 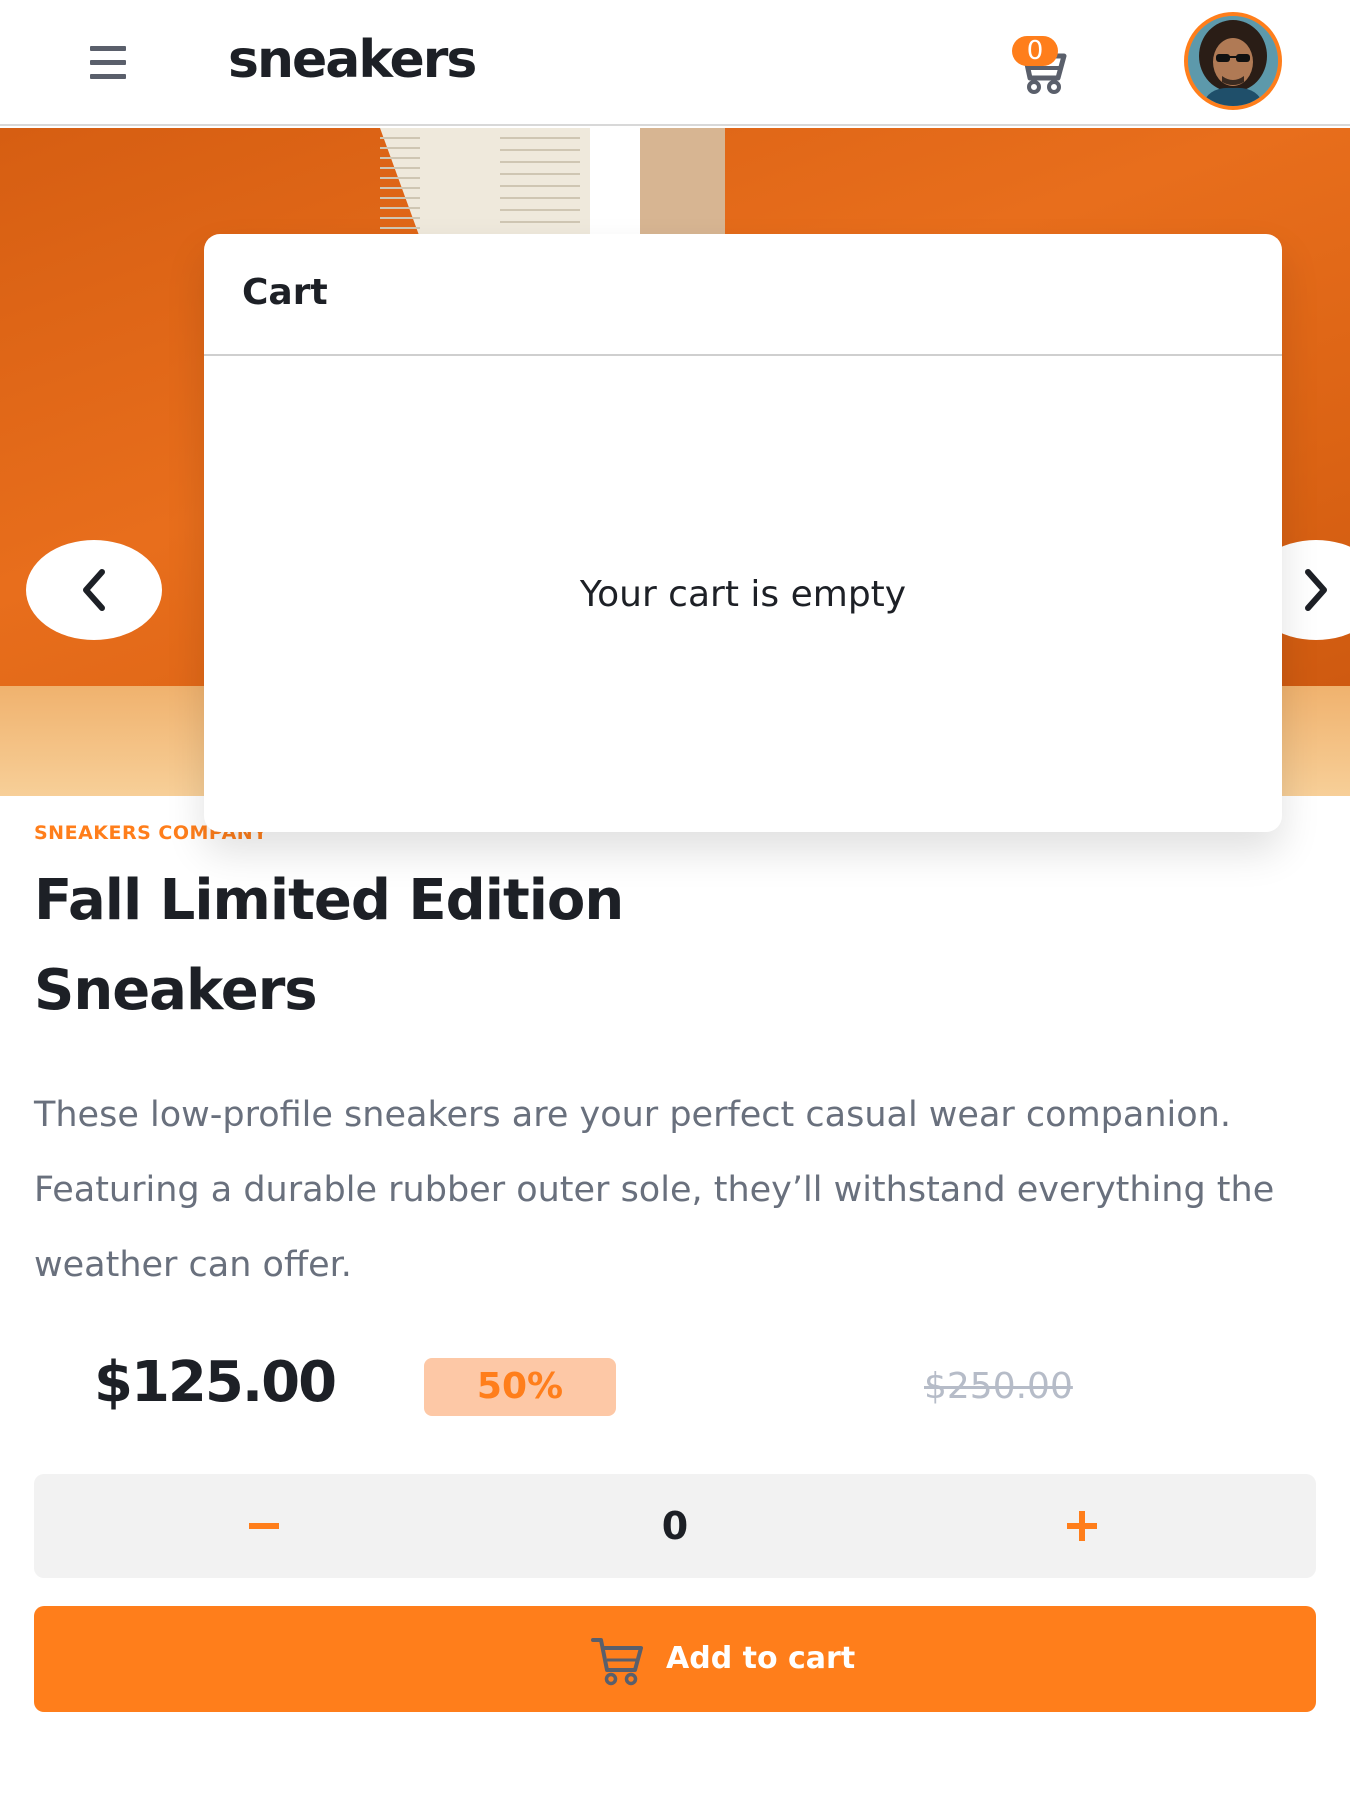 I want to click on cart-count-badge: 0, so click(x=1035, y=51).